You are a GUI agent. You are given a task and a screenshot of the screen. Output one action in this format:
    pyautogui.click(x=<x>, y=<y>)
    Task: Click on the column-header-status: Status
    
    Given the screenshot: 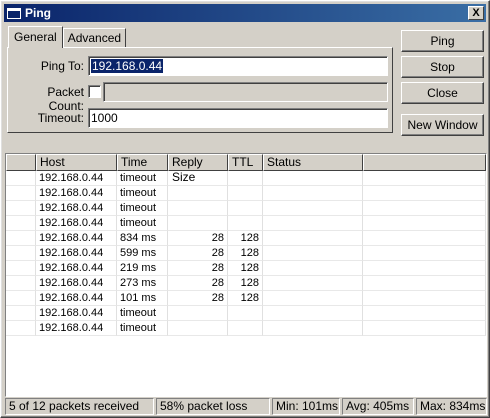 What is the action you would take?
    pyautogui.click(x=313, y=162)
    